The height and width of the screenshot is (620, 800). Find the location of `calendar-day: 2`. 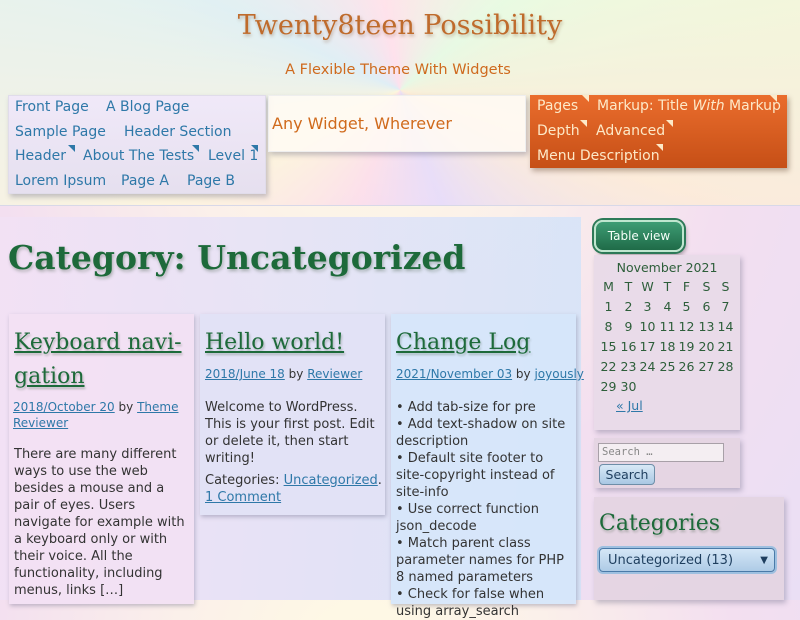

calendar-day: 2 is located at coordinates (628, 306).